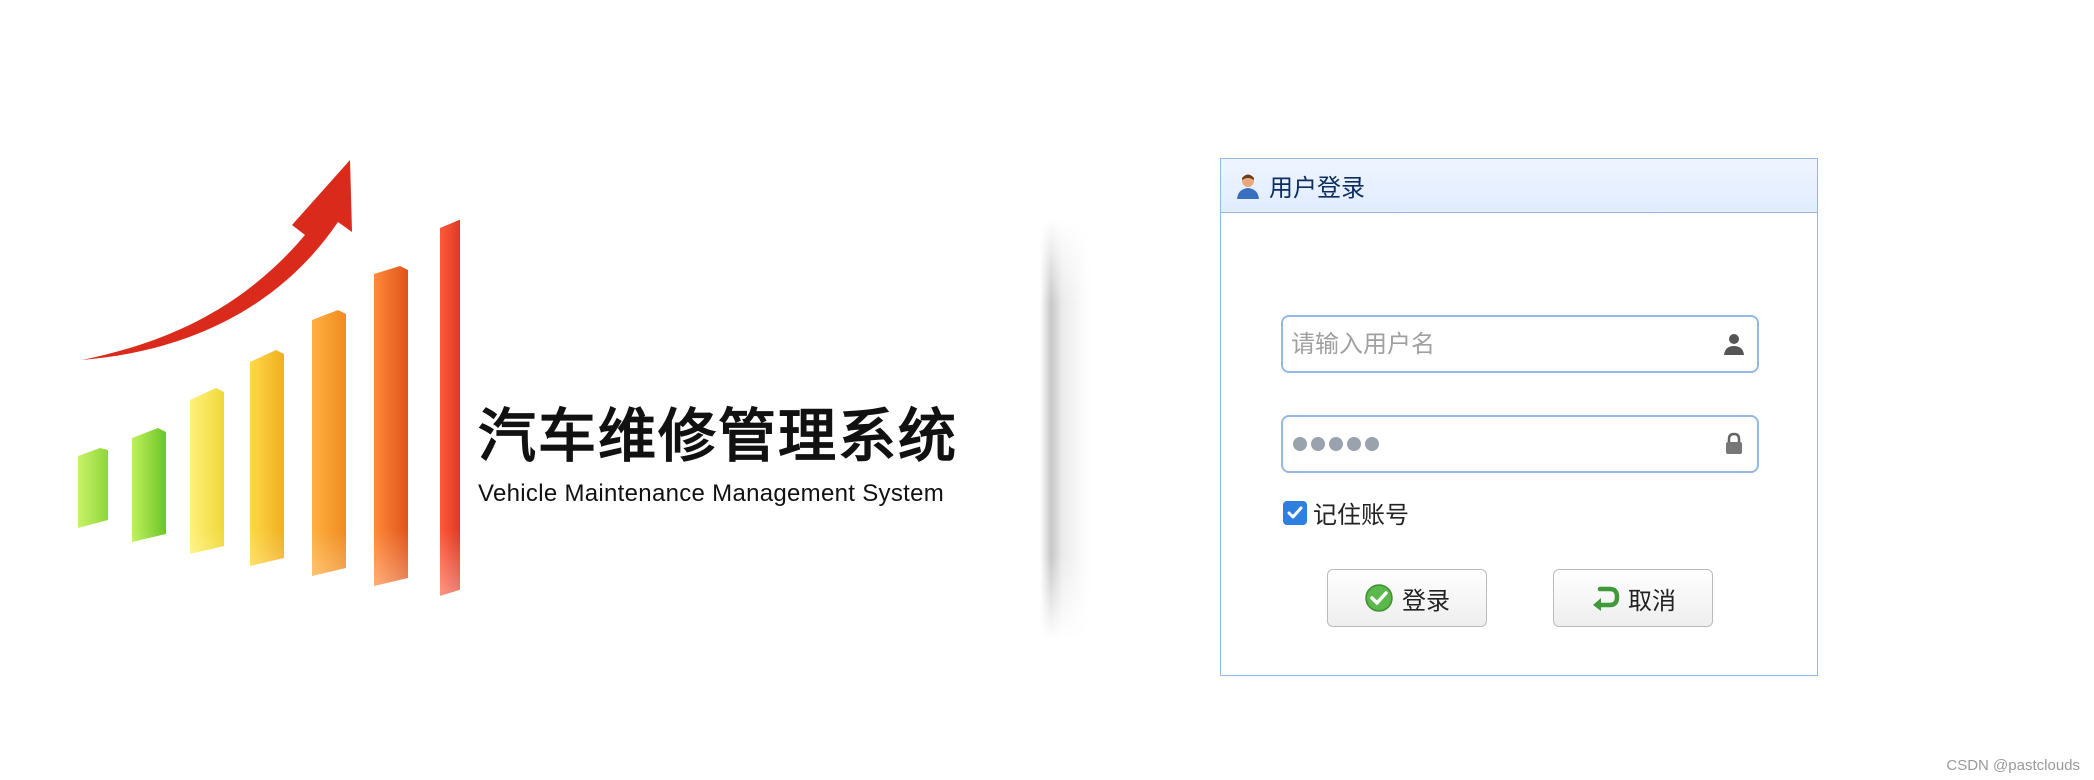 The width and height of the screenshot is (2094, 780). What do you see at coordinates (711, 493) in the screenshot?
I see `app-subtitle: Vehicle Maintenance Management System` at bounding box center [711, 493].